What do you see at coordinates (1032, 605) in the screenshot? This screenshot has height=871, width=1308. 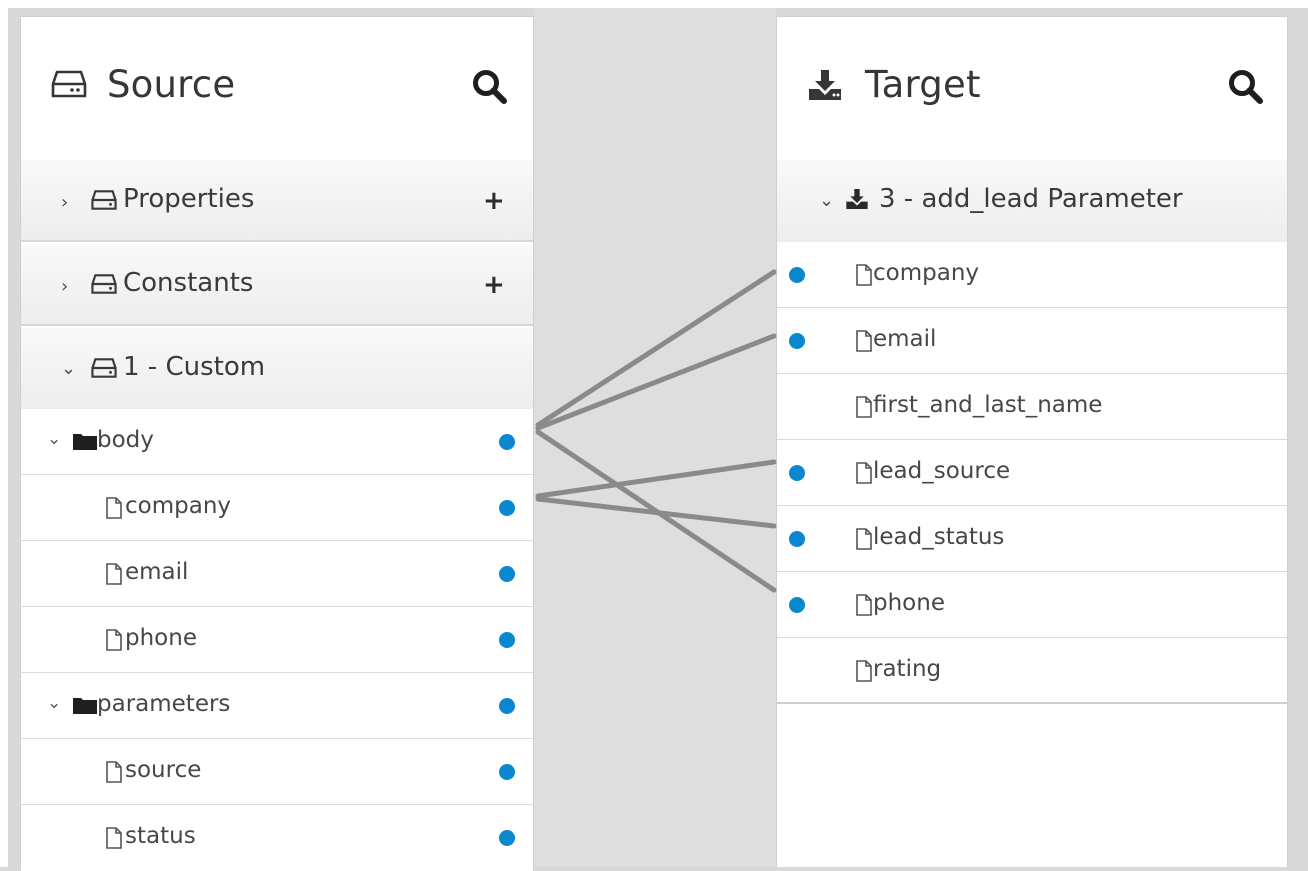 I see `target-field-phone: phone` at bounding box center [1032, 605].